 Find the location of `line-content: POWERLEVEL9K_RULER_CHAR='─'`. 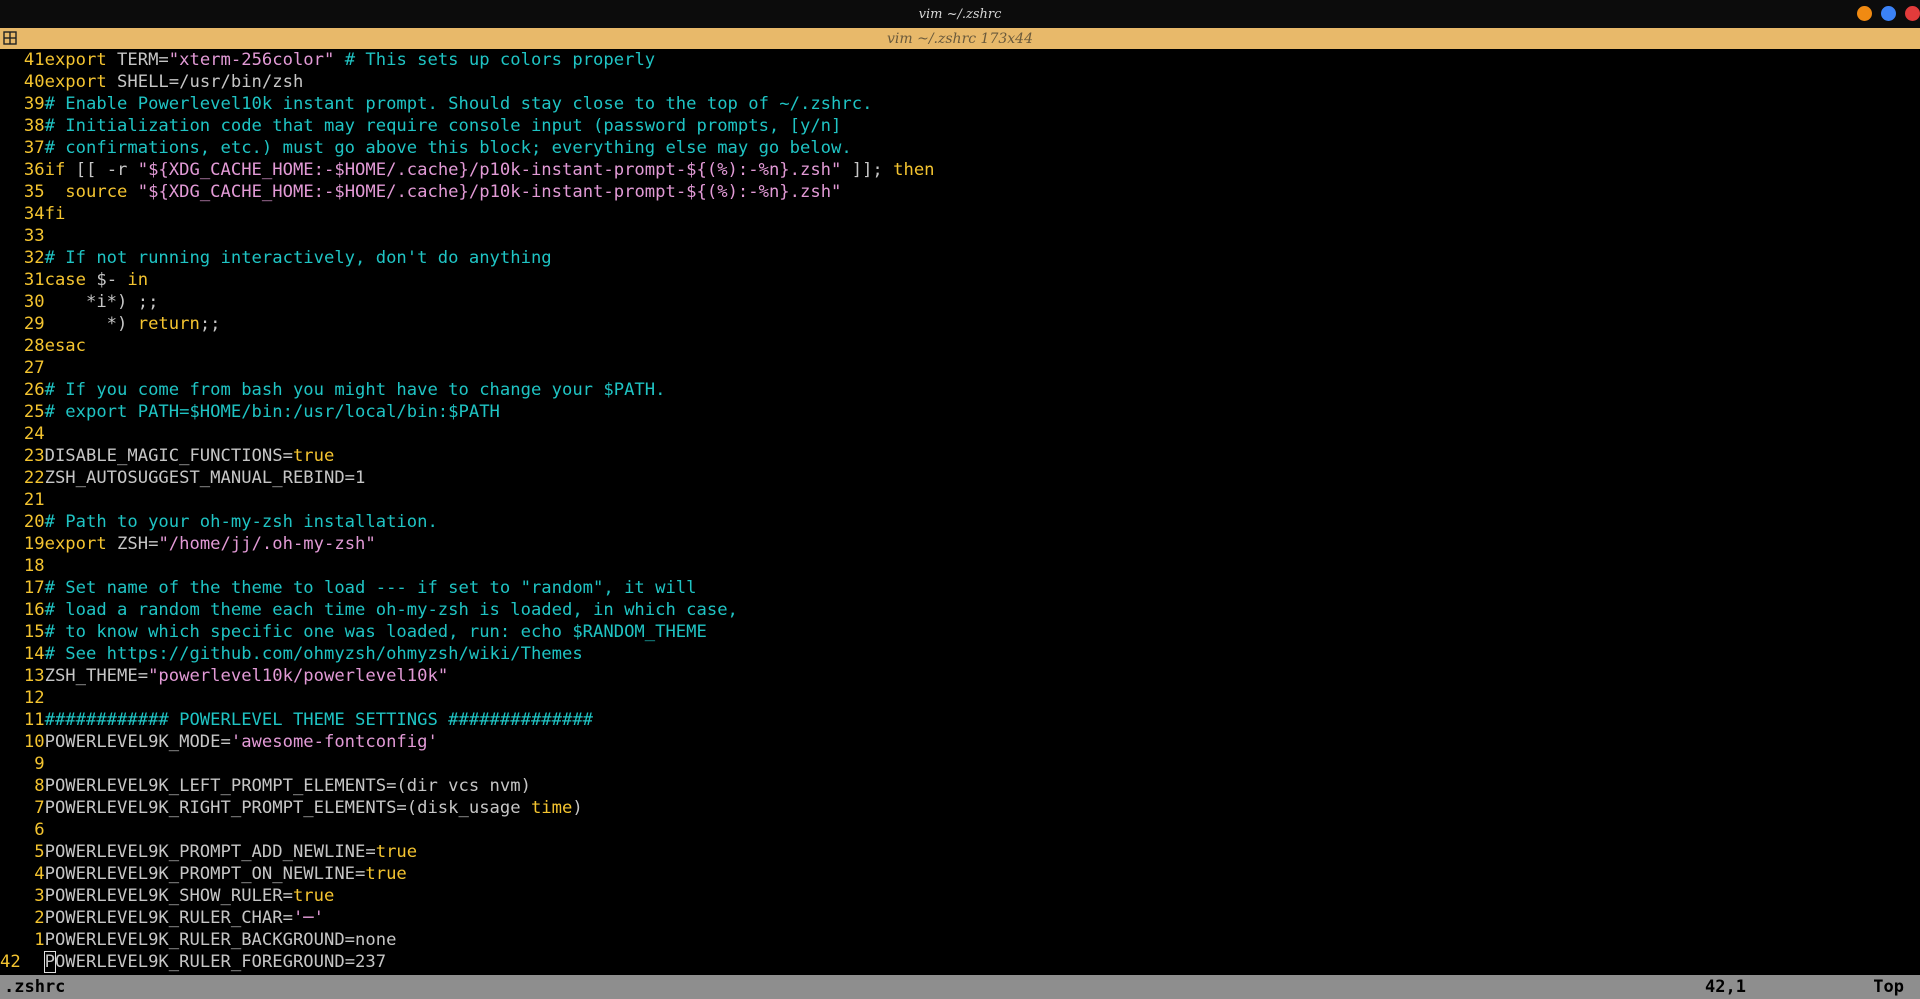

line-content: POWERLEVEL9K_RULER_CHAR='─' is located at coordinates (184, 918).